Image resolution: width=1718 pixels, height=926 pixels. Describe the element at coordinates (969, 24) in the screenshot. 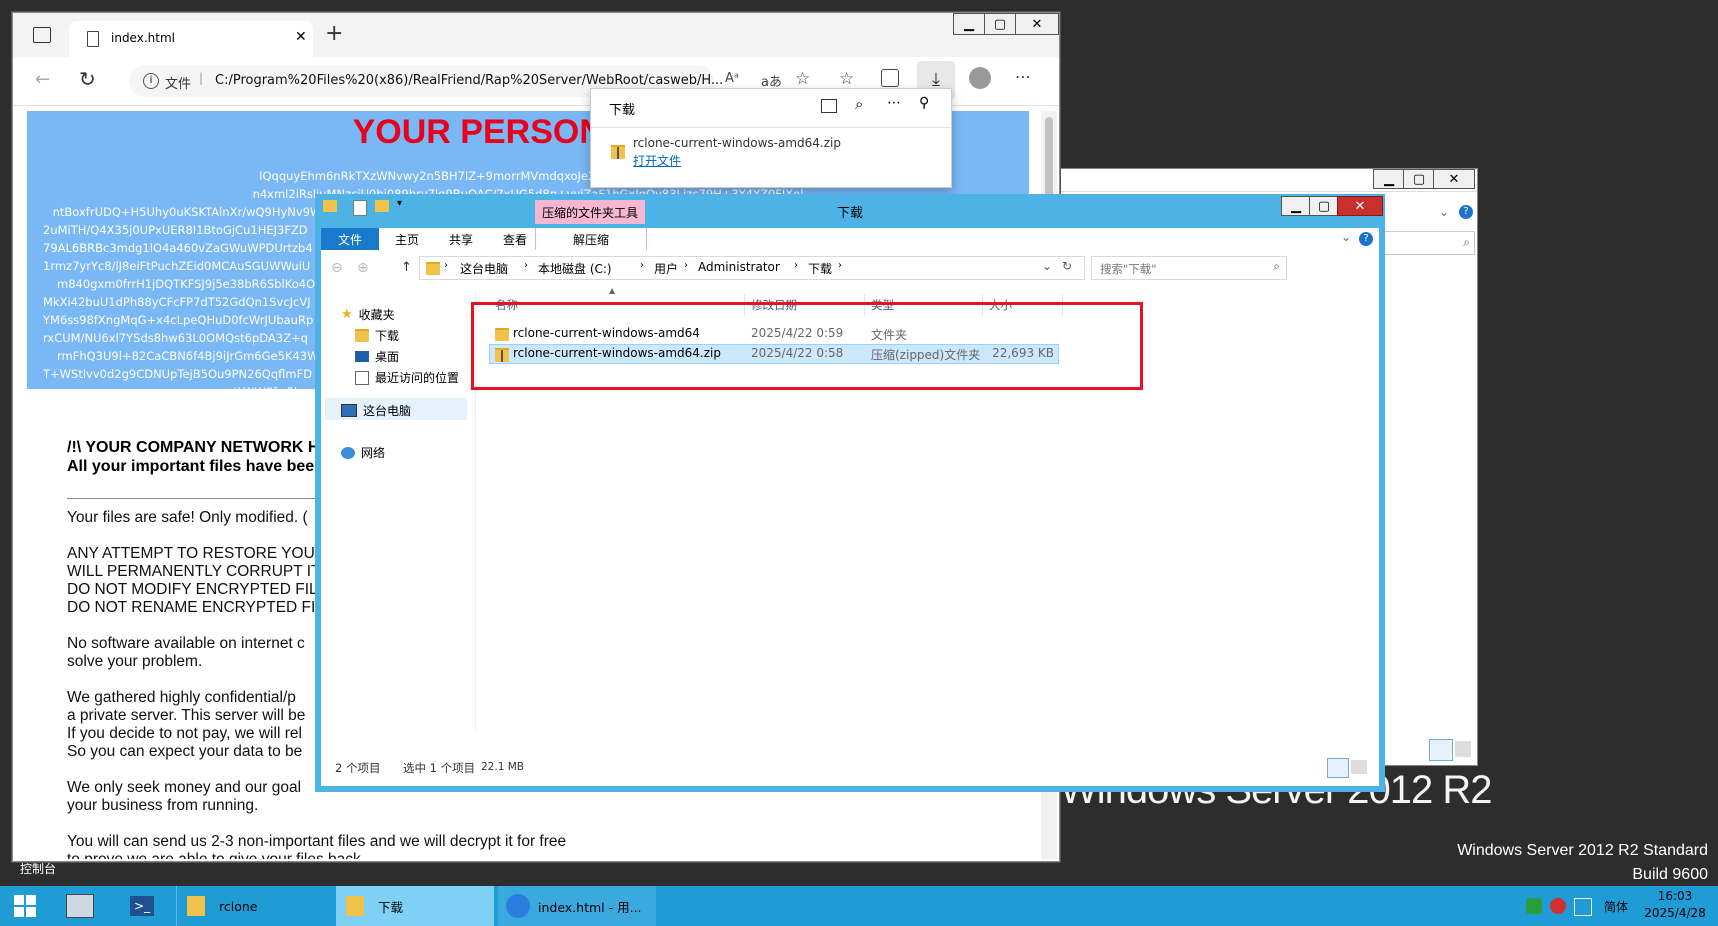

I see `browser-minimize-button: ▁` at that location.